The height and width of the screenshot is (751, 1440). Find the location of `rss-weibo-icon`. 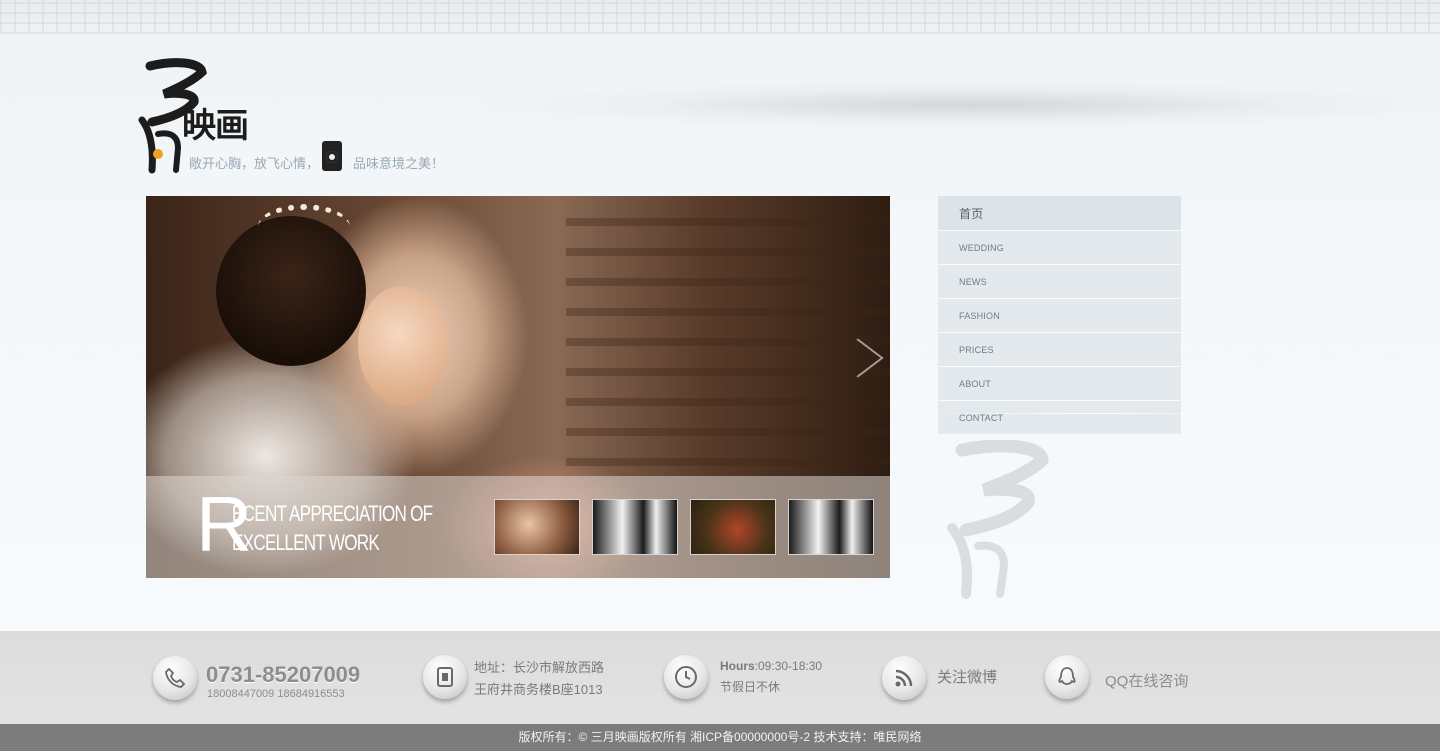

rss-weibo-icon is located at coordinates (904, 678).